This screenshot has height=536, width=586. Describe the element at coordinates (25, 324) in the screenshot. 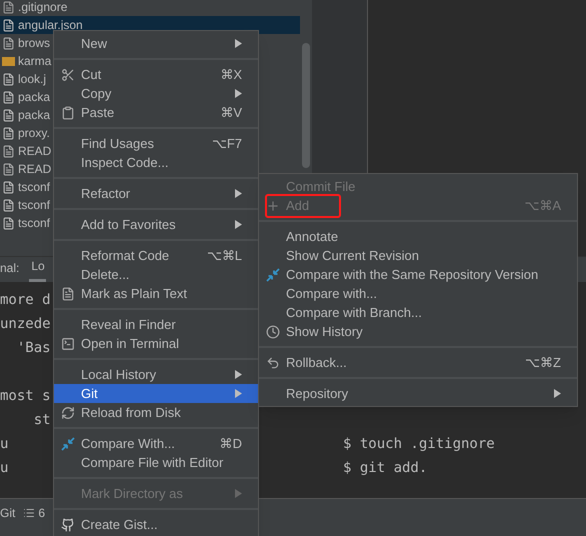

I see `terminal-line: unzede` at that location.